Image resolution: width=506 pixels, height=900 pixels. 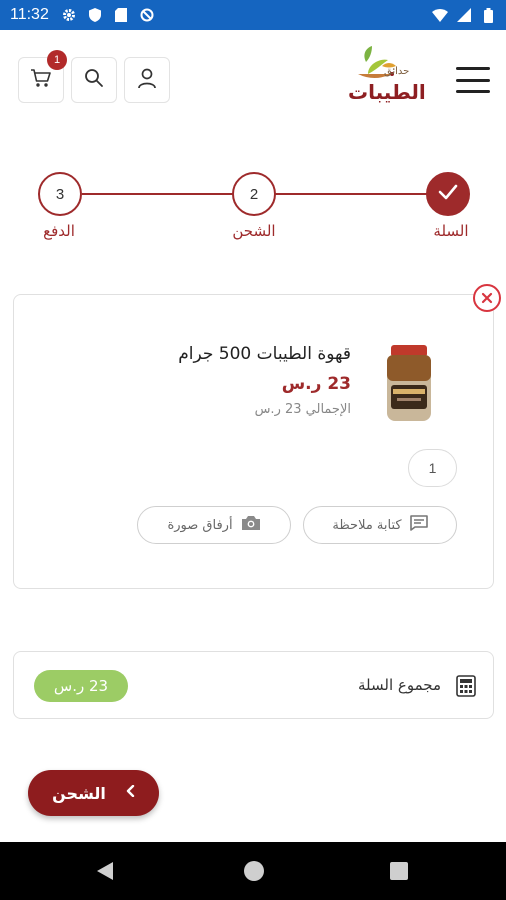 I want to click on search-icon, so click(x=94, y=80).